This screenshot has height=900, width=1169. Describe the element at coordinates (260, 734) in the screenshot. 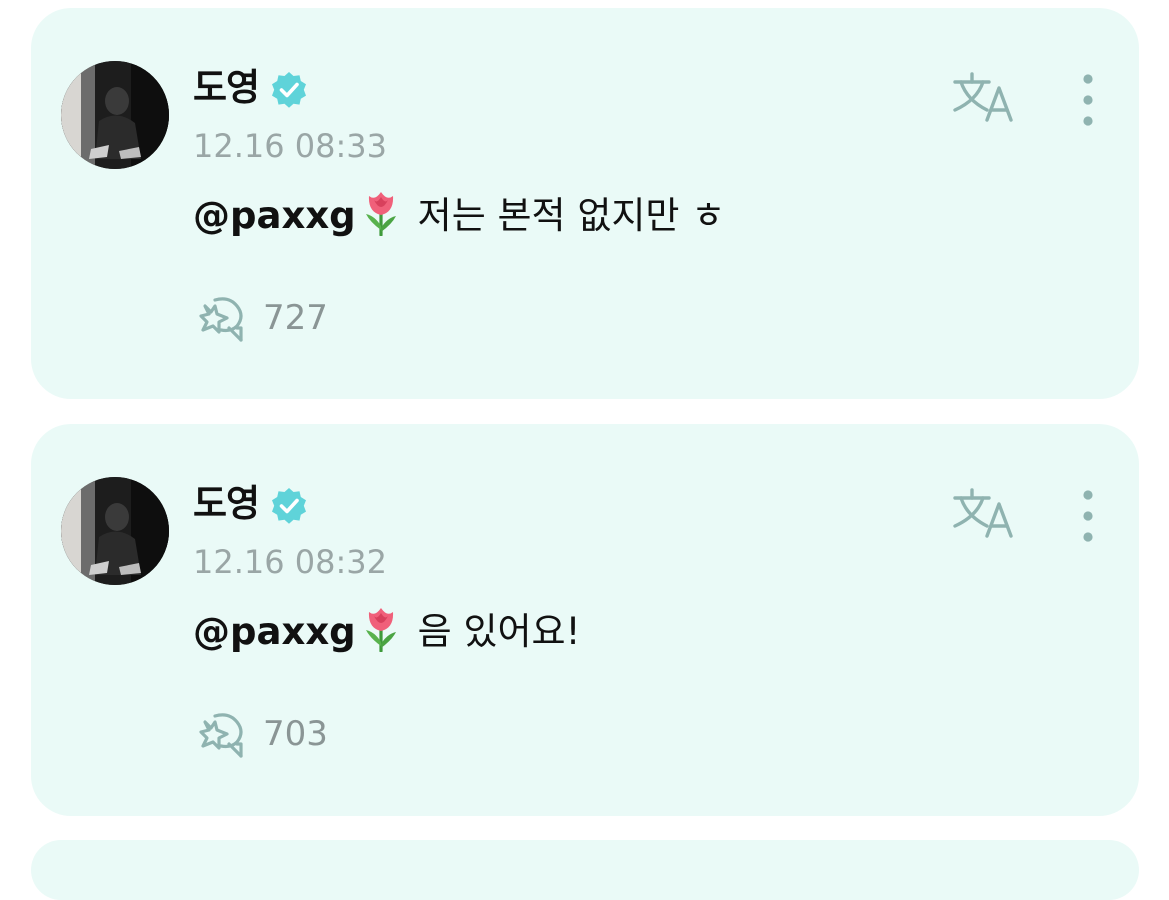

I see `like-button: 703` at that location.